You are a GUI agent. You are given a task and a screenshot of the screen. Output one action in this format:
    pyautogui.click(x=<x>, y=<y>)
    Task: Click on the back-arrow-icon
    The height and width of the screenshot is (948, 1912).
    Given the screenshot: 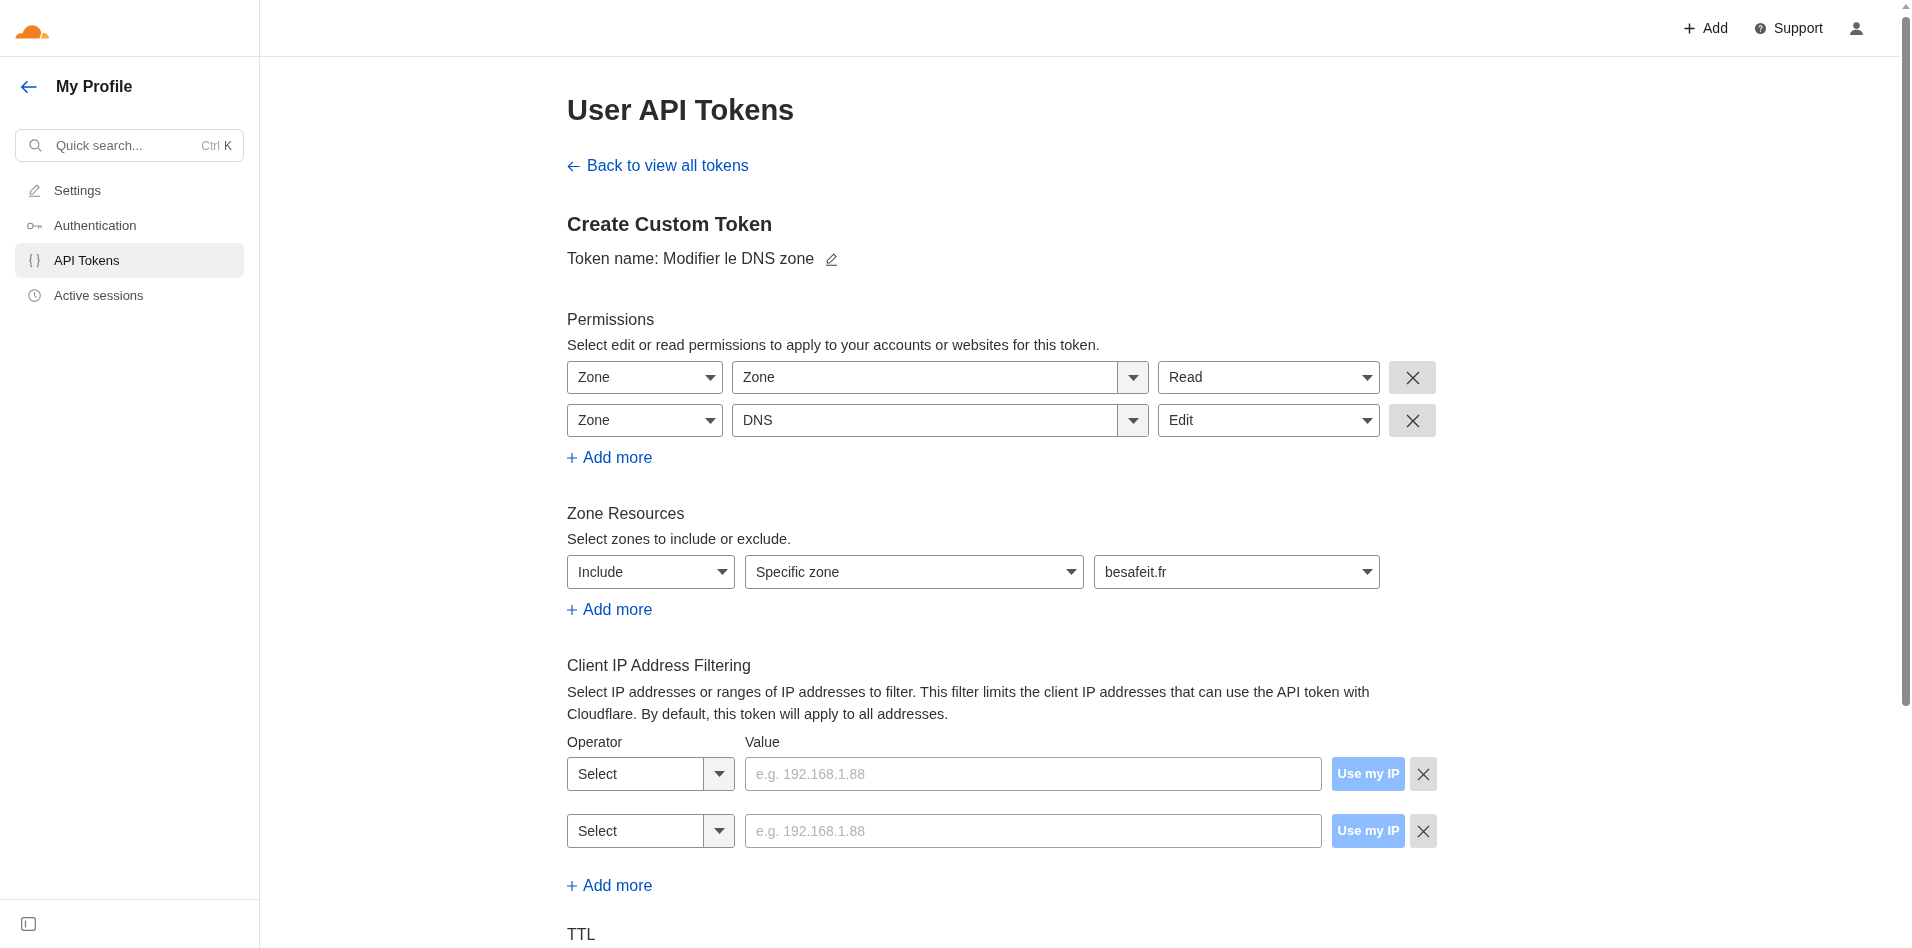 What is the action you would take?
    pyautogui.click(x=28, y=87)
    